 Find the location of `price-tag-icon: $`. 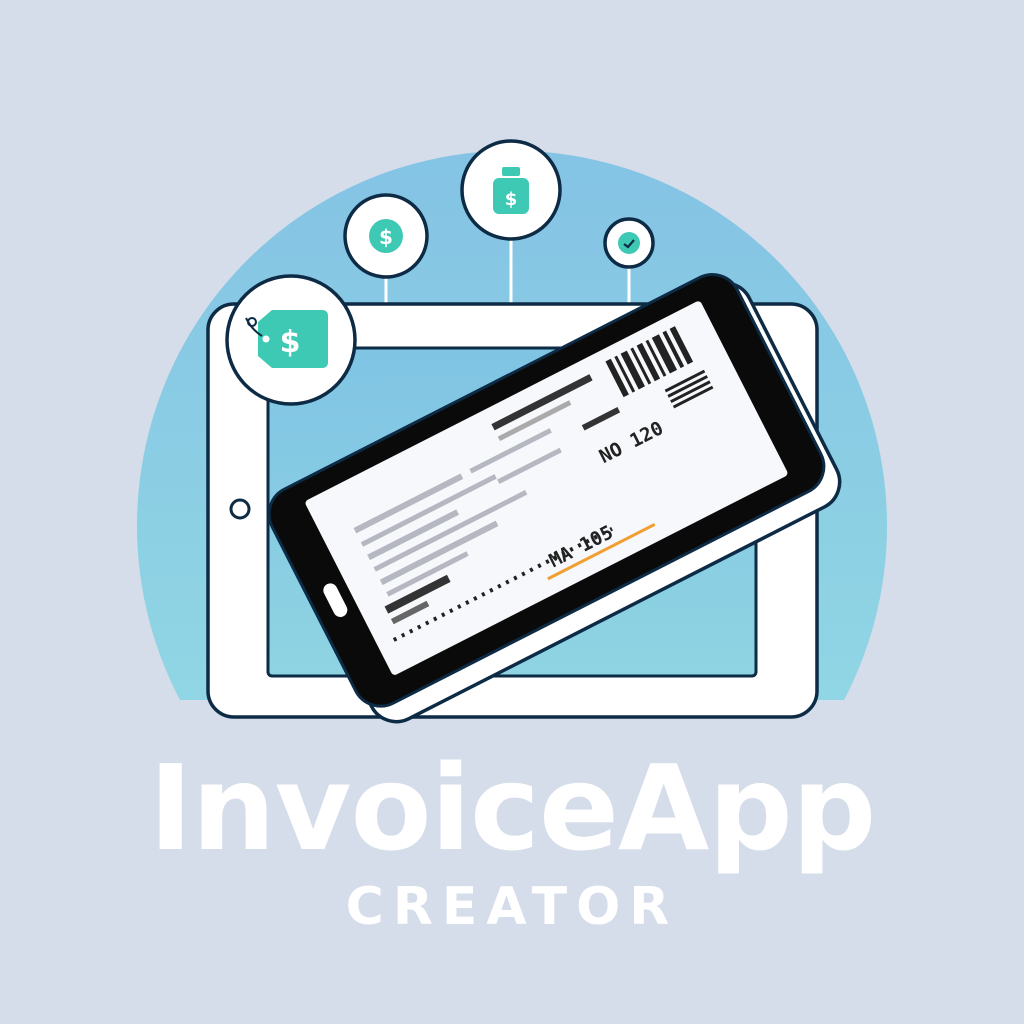

price-tag-icon: $ is located at coordinates (291, 340).